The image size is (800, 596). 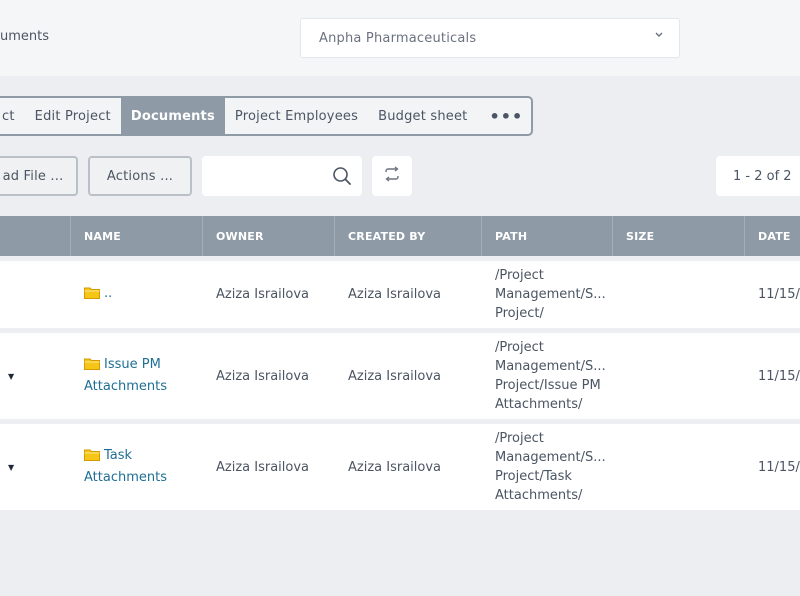 What do you see at coordinates (136, 236) in the screenshot?
I see `column-header-name: NAME` at bounding box center [136, 236].